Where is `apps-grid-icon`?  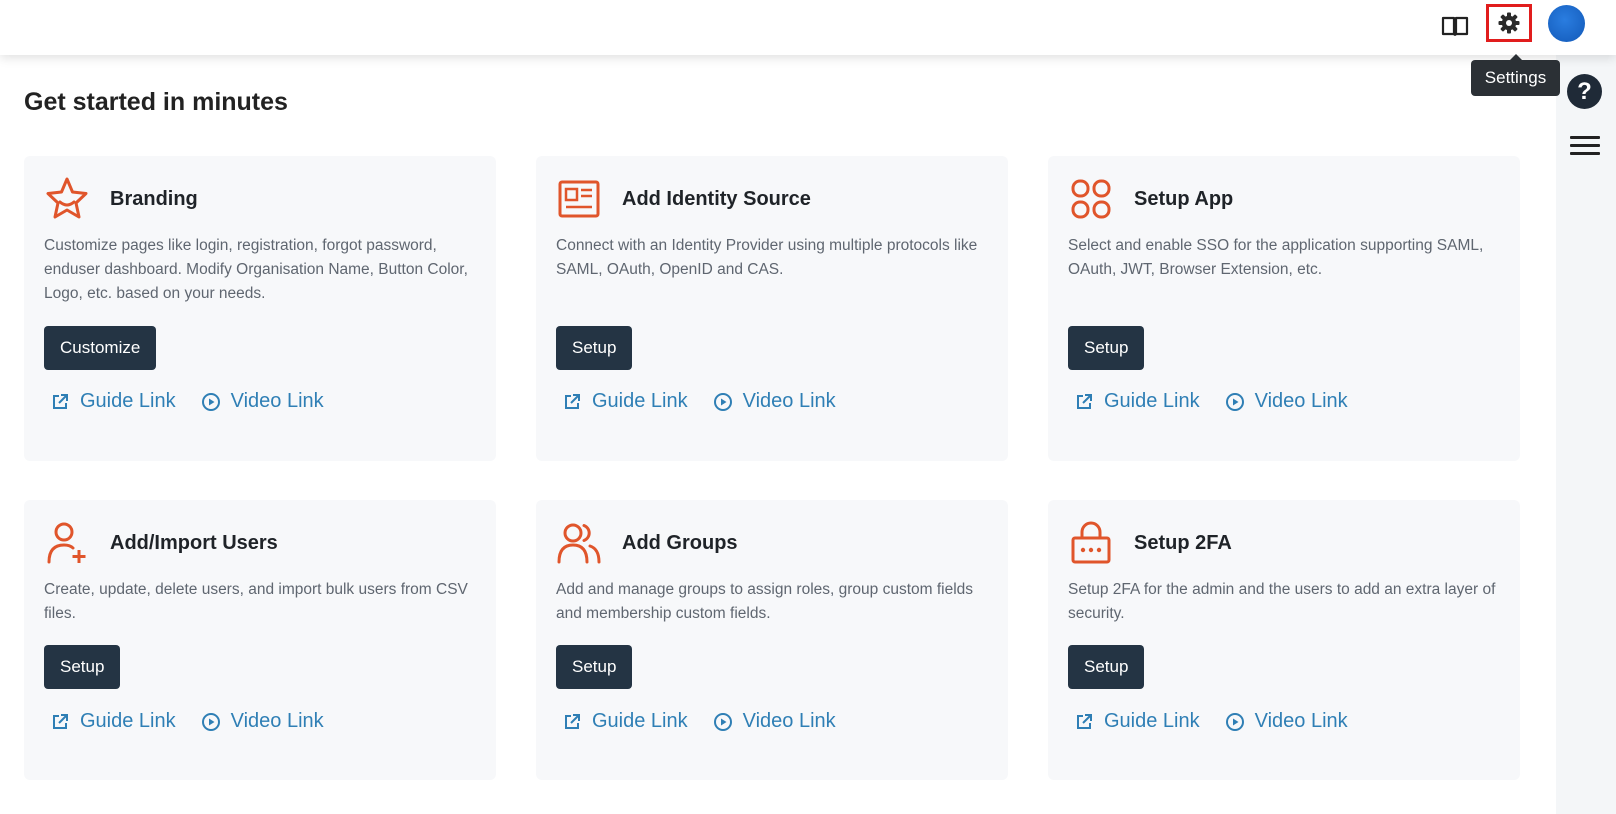 apps-grid-icon is located at coordinates (1091, 199).